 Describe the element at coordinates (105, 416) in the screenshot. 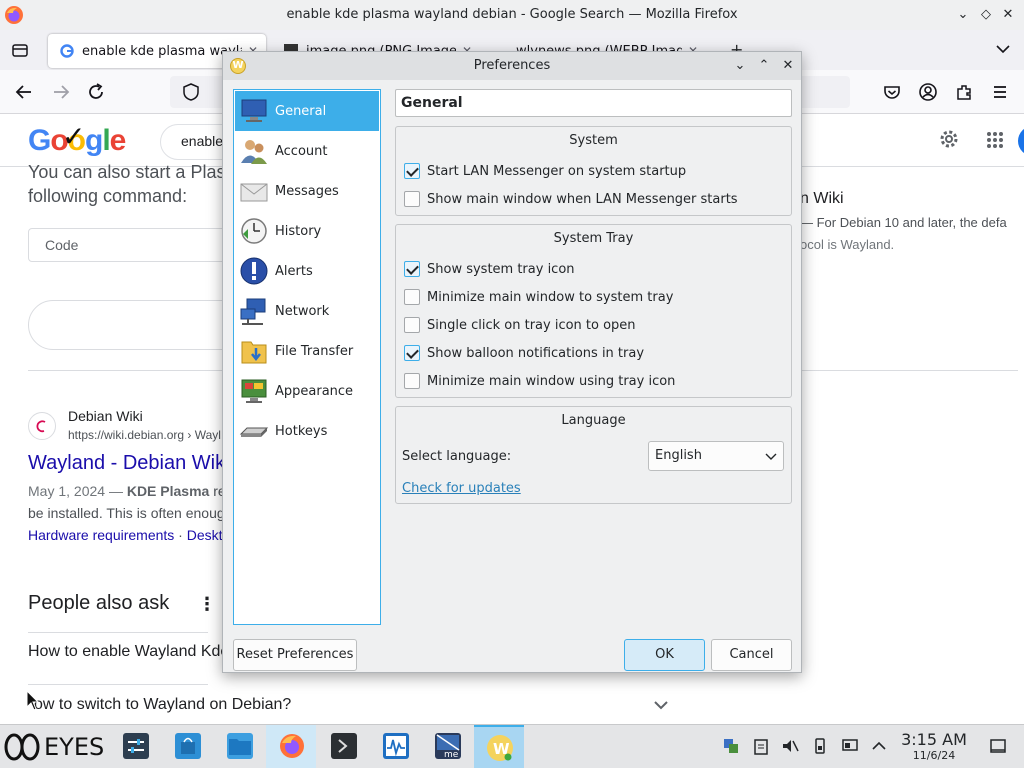

I see `result-site-name: Debian Wiki` at that location.